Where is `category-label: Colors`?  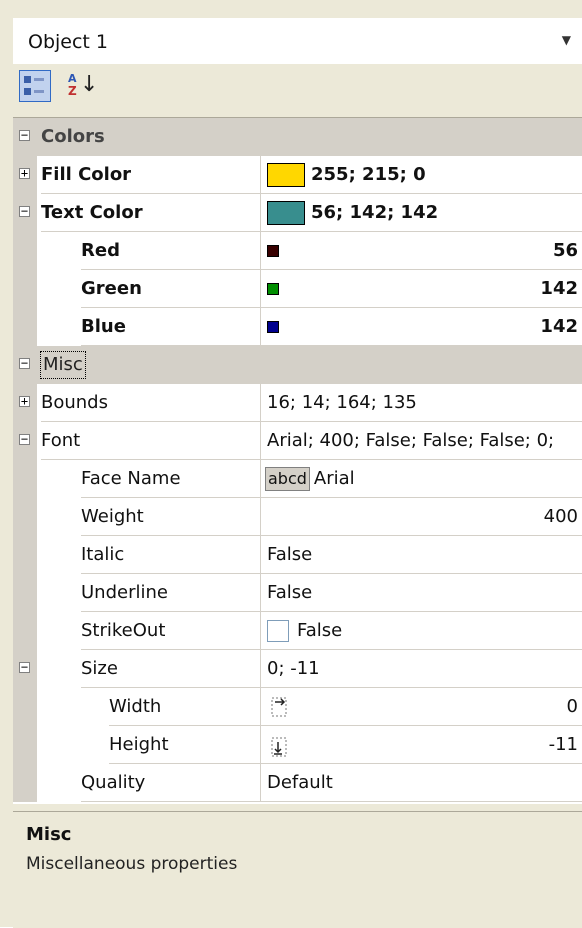
category-label: Colors is located at coordinates (73, 136).